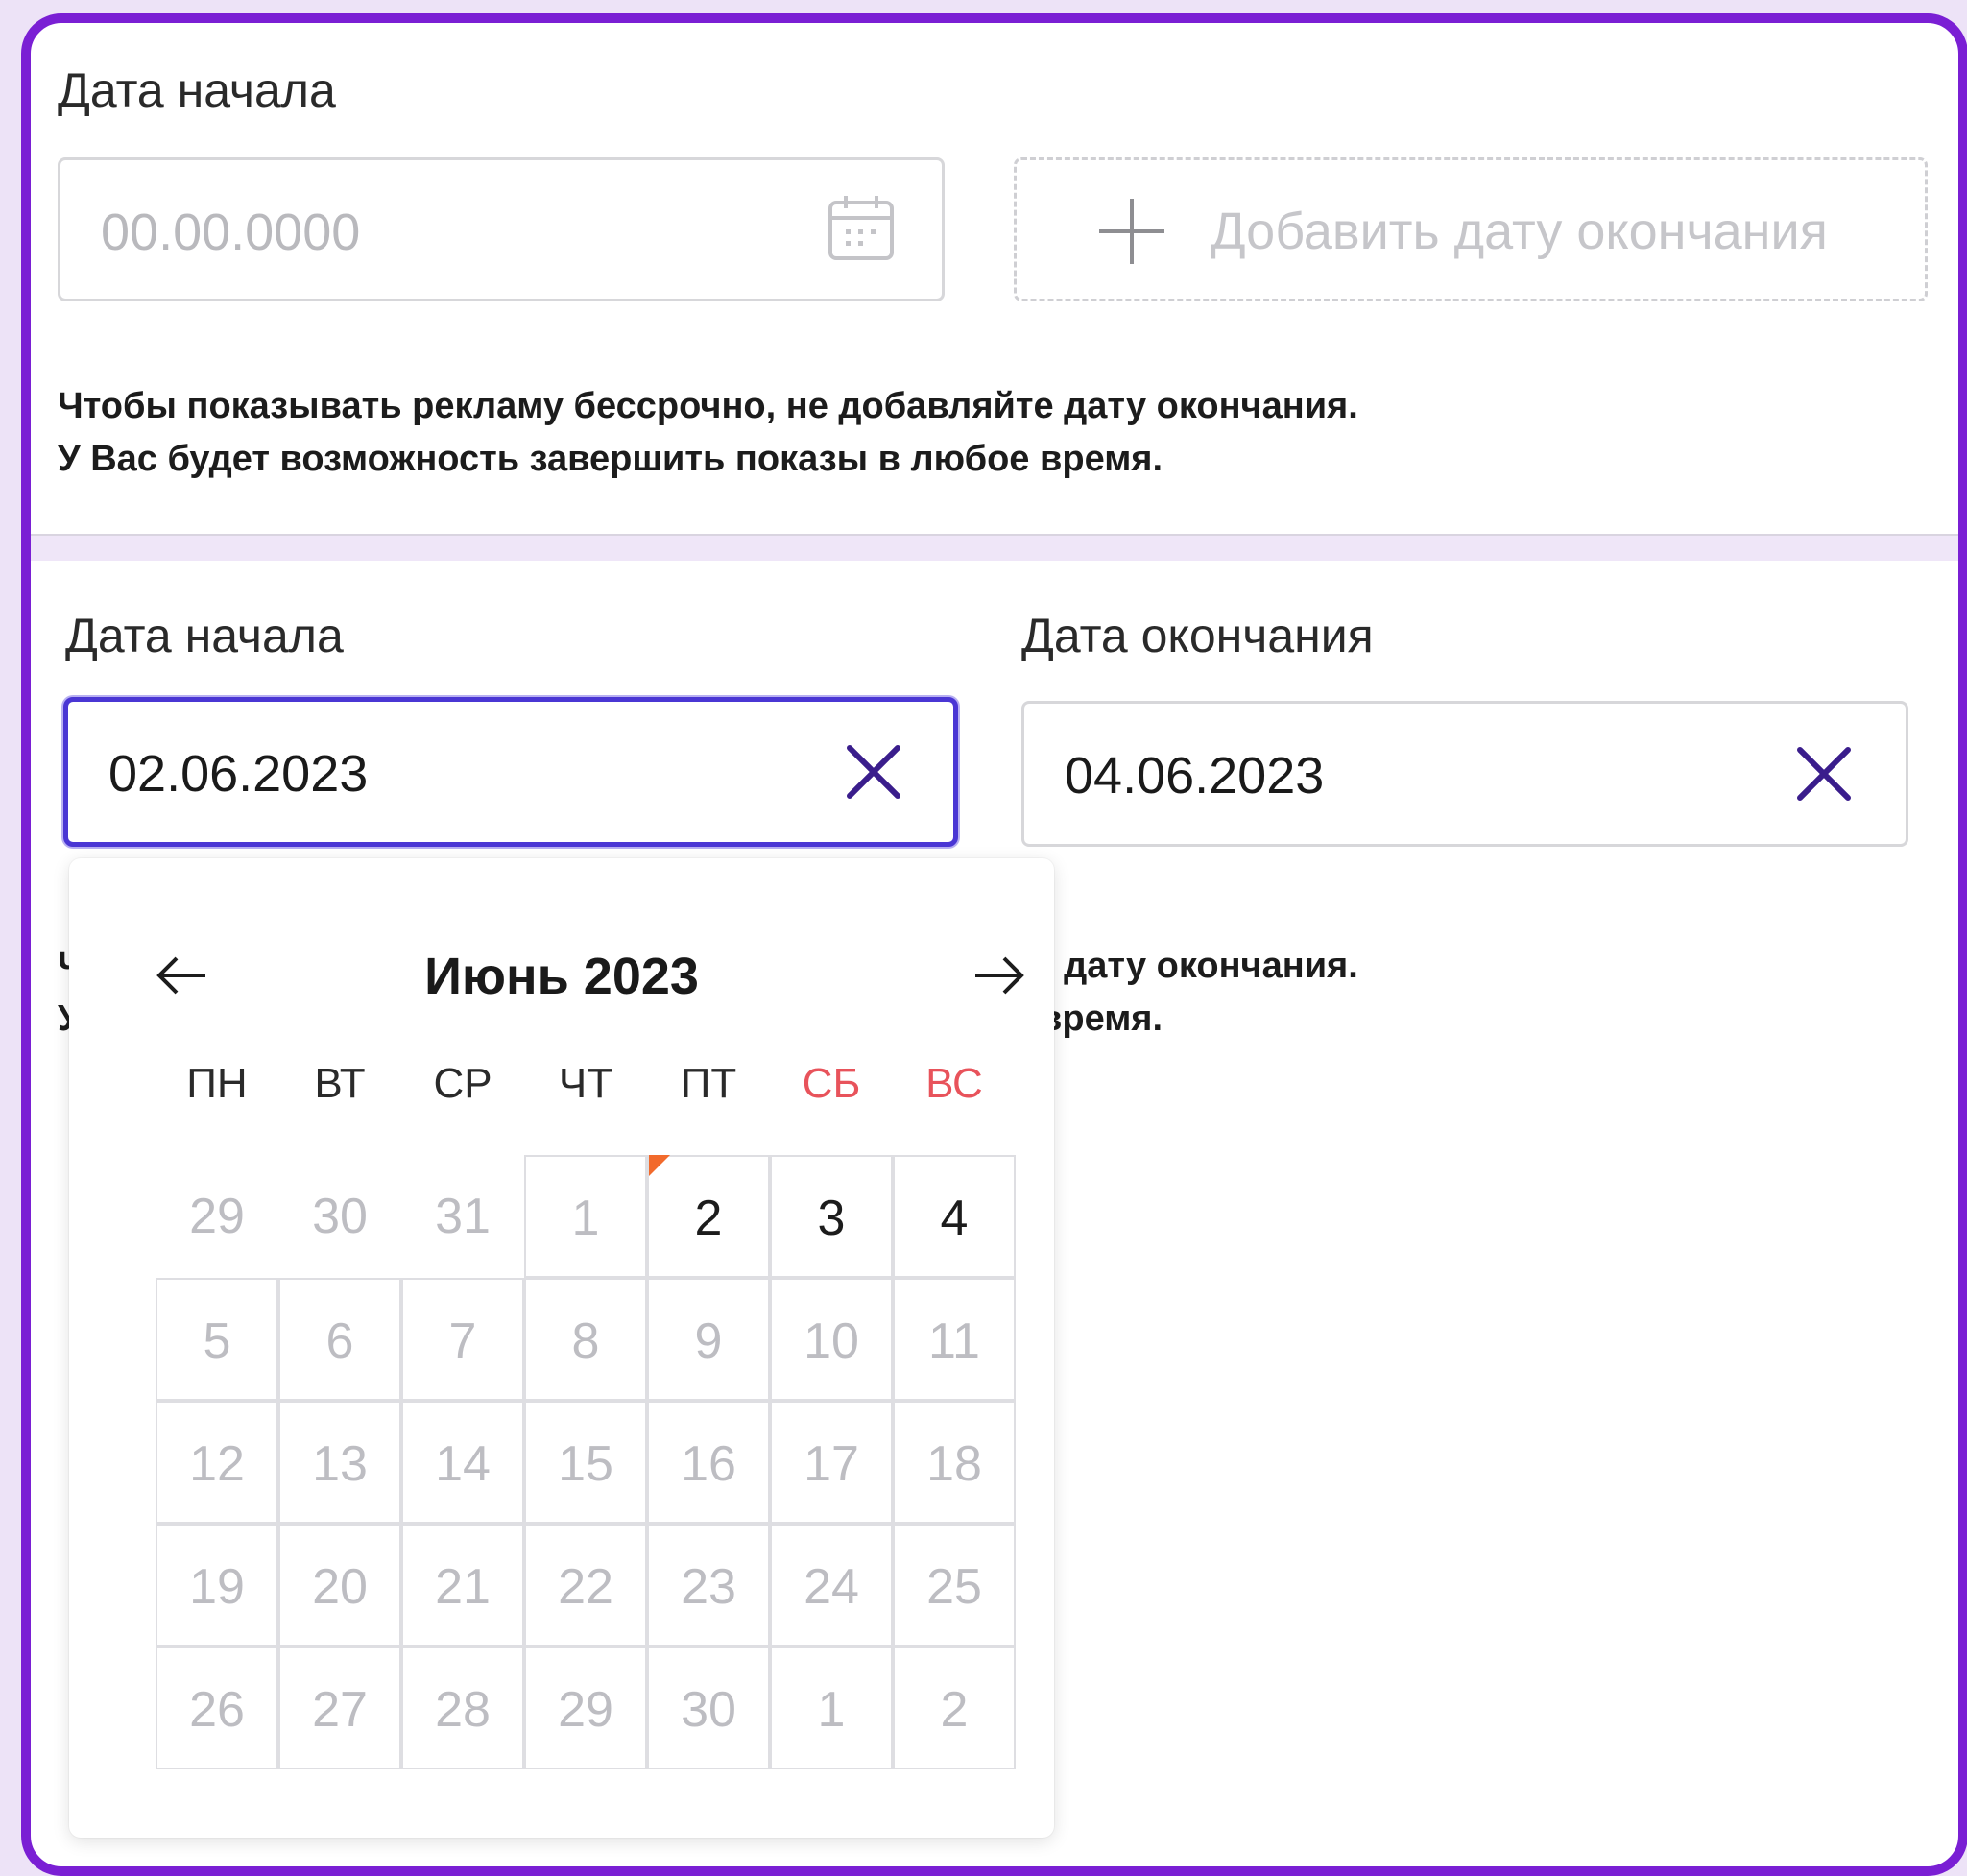 The width and height of the screenshot is (1967, 1876). Describe the element at coordinates (204, 635) in the screenshot. I see `start-date-label-2: Дата начала` at that location.